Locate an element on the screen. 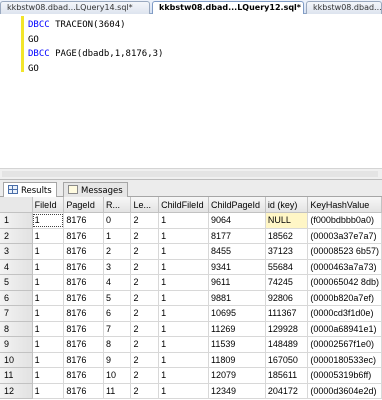 The width and height of the screenshot is (382, 400). table-cell: (0000cd3f1d0e) is located at coordinates (344, 313).